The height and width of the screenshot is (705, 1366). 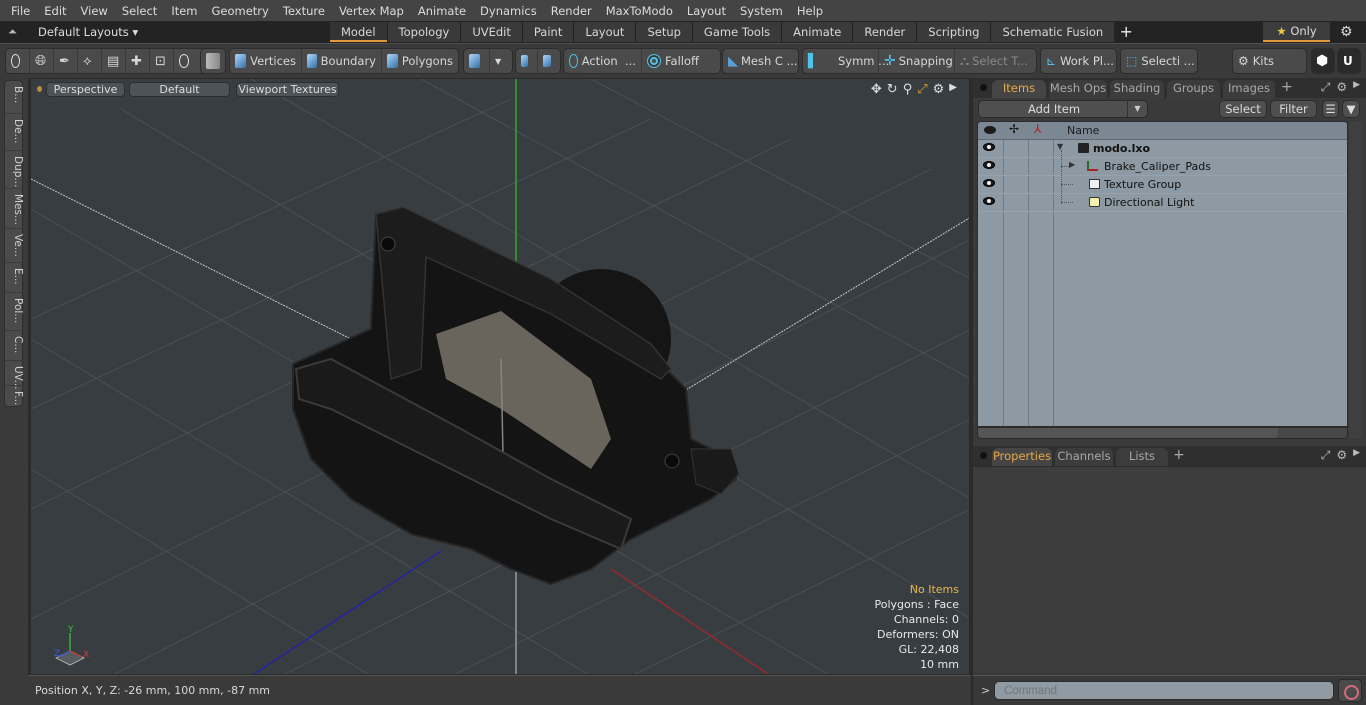 What do you see at coordinates (1083, 130) in the screenshot?
I see `name-column-header: Name` at bounding box center [1083, 130].